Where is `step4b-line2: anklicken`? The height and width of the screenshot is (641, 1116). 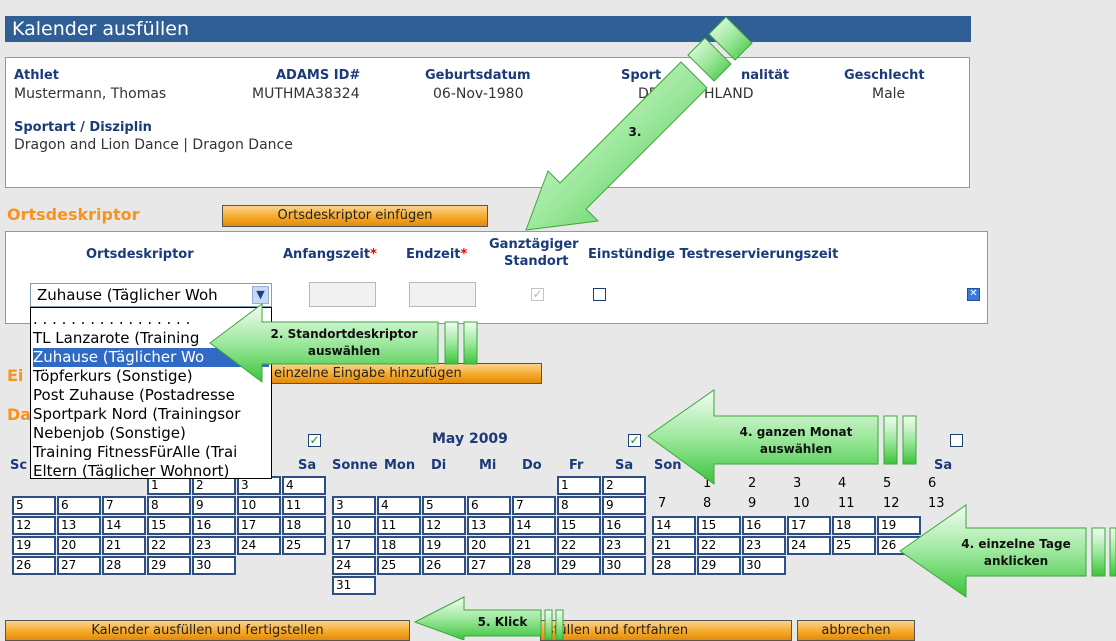
step4b-line2: anklicken is located at coordinates (1016, 561).